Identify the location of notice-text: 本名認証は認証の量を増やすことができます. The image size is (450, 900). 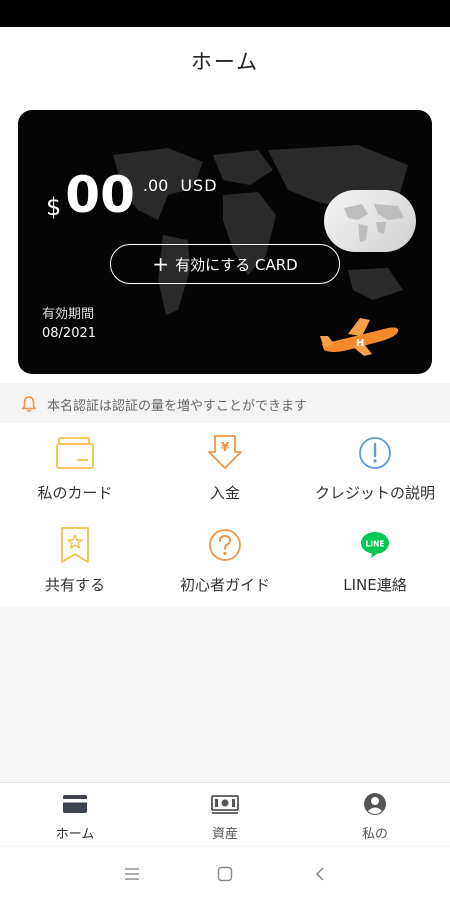
(177, 406).